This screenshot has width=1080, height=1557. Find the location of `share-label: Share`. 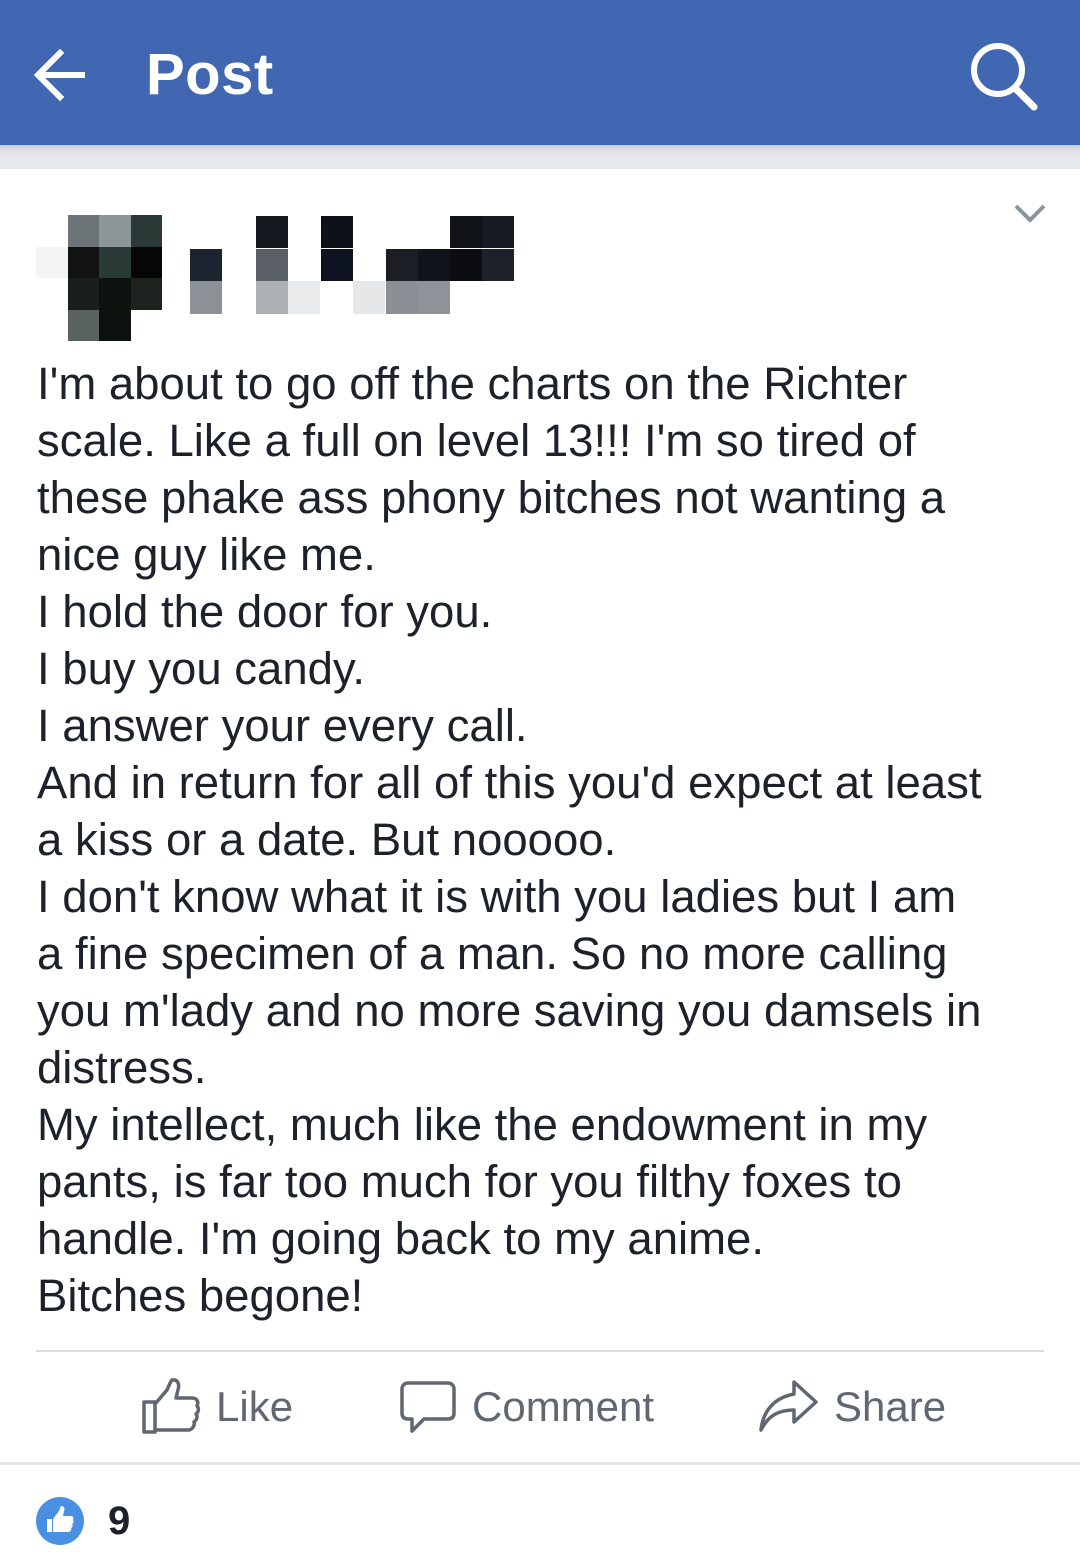

share-label: Share is located at coordinates (890, 1406).